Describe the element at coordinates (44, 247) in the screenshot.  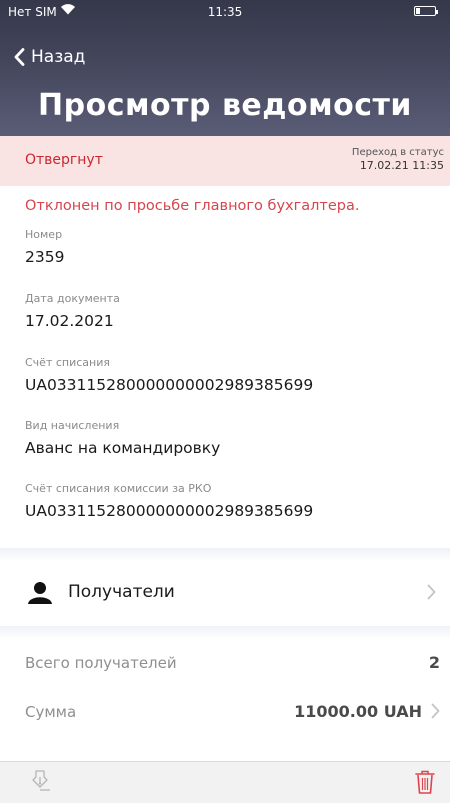
I see `field-number: Номер 2359` at that location.